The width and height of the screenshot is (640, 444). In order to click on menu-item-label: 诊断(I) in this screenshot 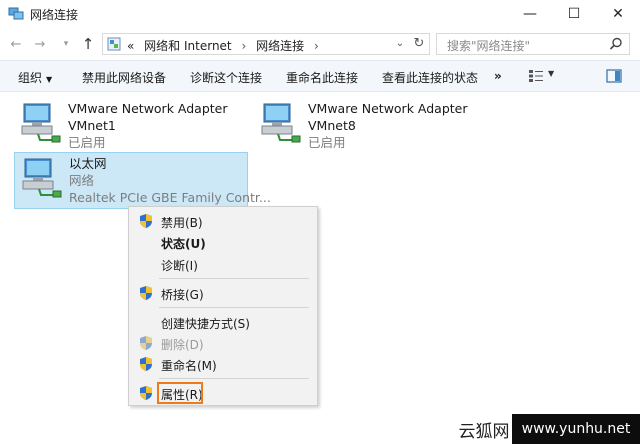, I will do `click(179, 266)`.